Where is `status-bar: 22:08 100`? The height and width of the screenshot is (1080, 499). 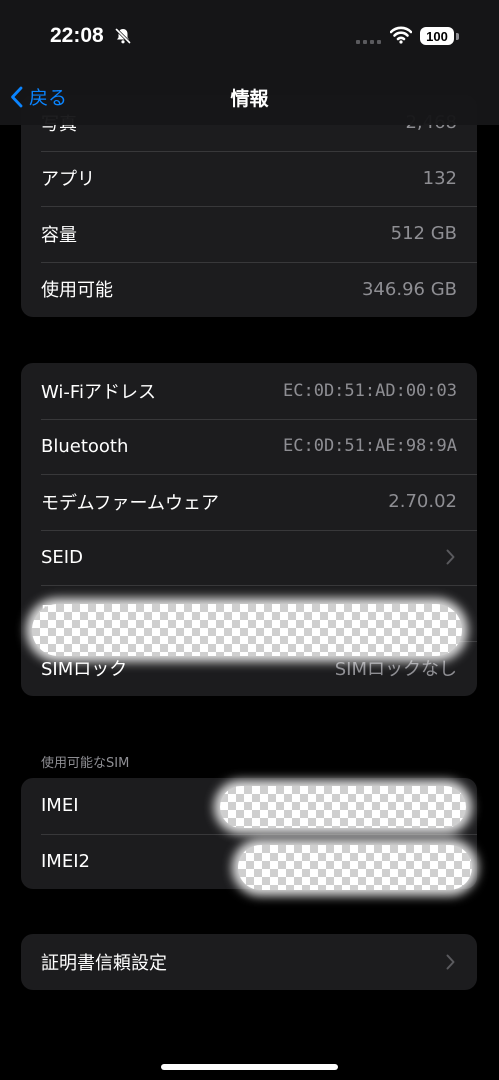
status-bar: 22:08 100 is located at coordinates (249, 35).